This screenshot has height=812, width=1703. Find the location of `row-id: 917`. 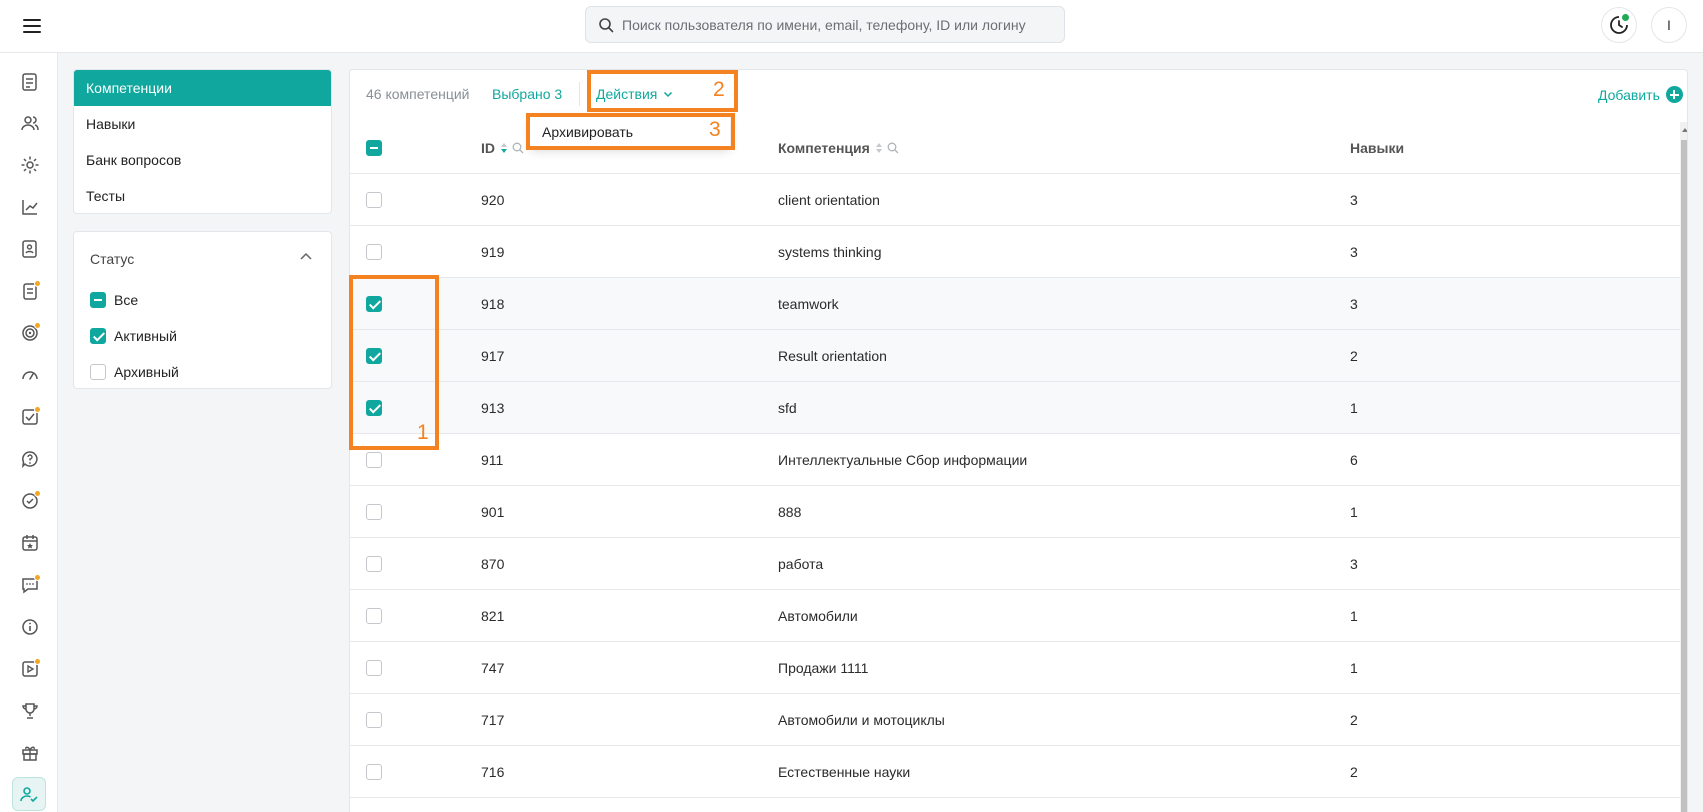

row-id: 917 is located at coordinates (493, 356).